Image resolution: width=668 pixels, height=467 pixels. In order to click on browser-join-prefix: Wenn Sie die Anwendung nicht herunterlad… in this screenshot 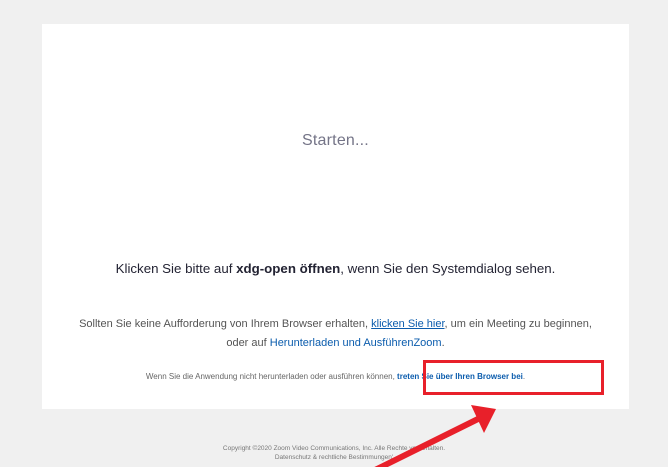, I will do `click(271, 376)`.